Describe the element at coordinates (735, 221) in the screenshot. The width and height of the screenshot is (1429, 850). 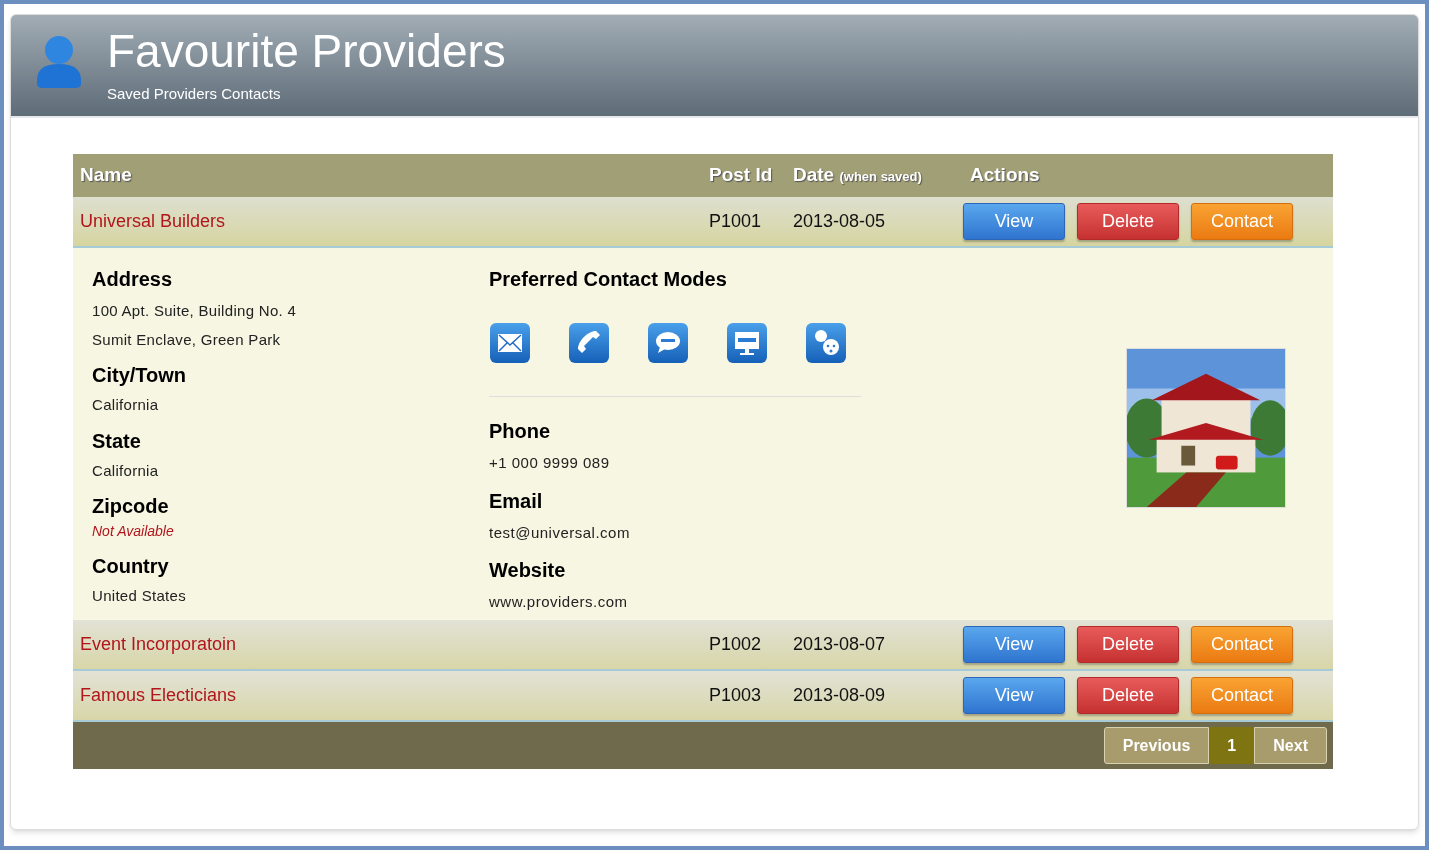
I see `post-id: P1001` at that location.